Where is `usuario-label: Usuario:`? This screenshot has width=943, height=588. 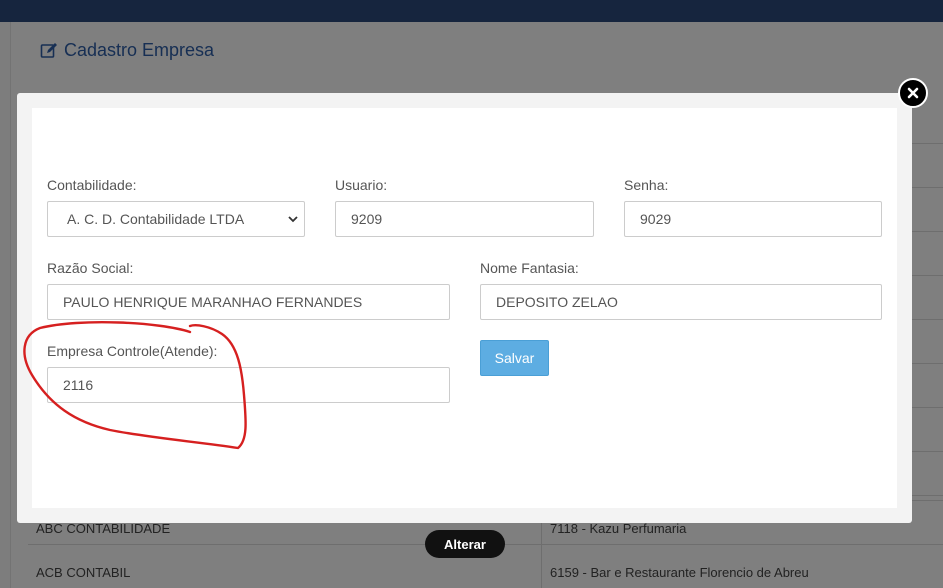 usuario-label: Usuario: is located at coordinates (361, 185).